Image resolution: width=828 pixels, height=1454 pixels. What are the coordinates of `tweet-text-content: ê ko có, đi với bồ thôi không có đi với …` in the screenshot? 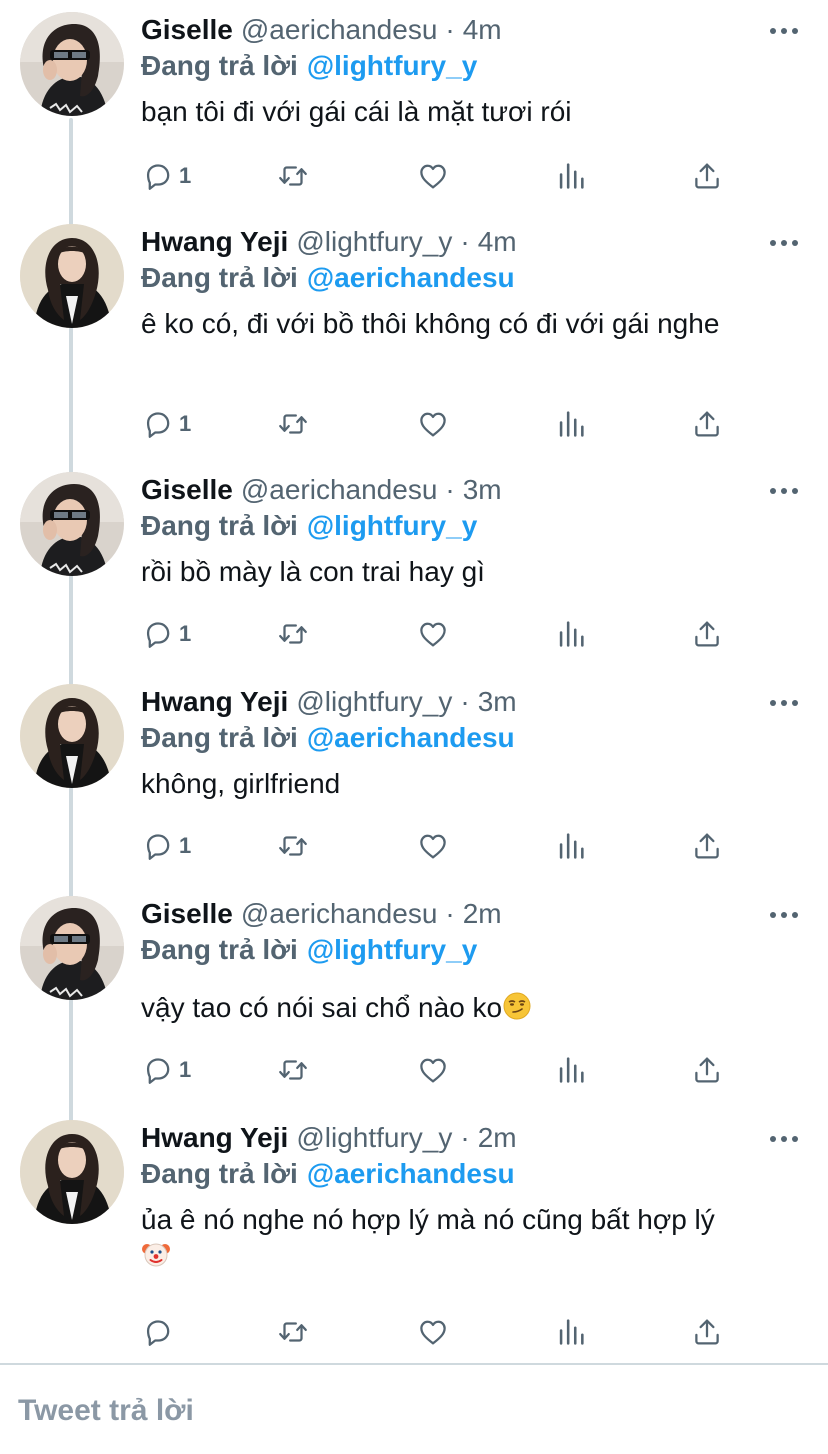 It's located at (430, 323).